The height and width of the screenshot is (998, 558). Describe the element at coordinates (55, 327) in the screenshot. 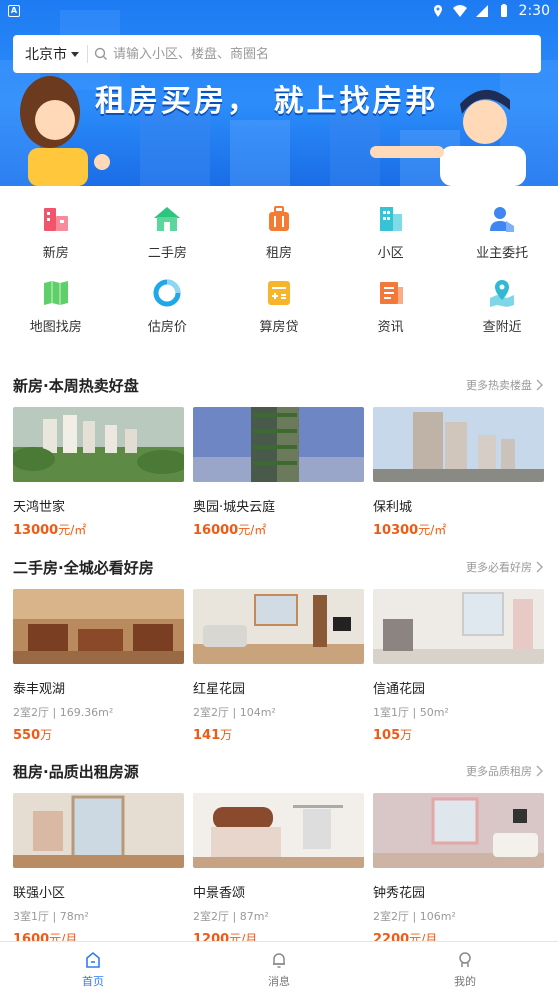

I see `grid-label: 地图找房` at that location.